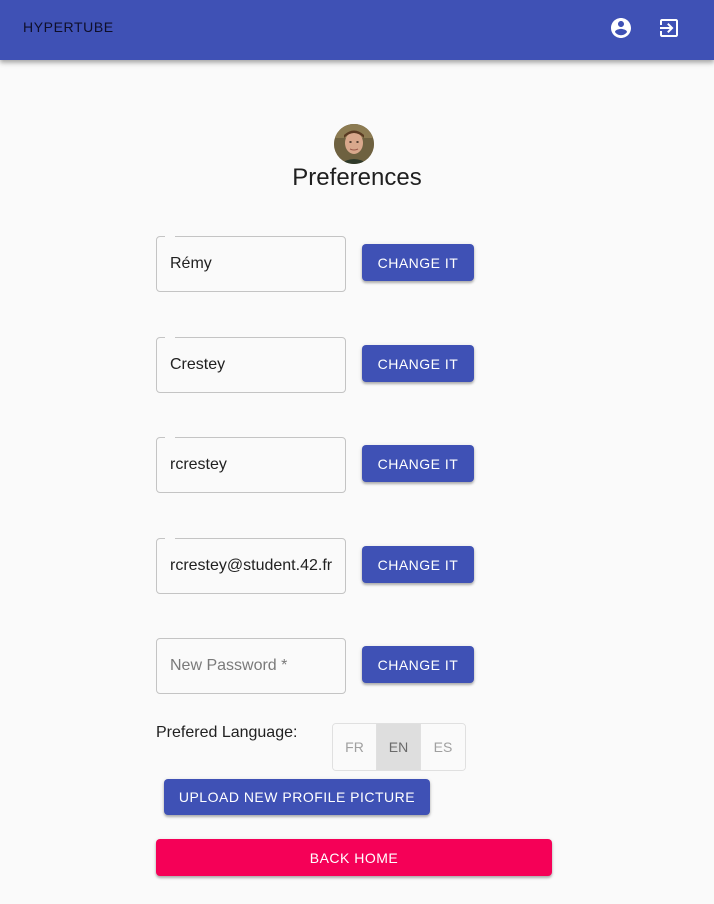 The height and width of the screenshot is (904, 714). What do you see at coordinates (621, 28) in the screenshot?
I see `account-circle-icon` at bounding box center [621, 28].